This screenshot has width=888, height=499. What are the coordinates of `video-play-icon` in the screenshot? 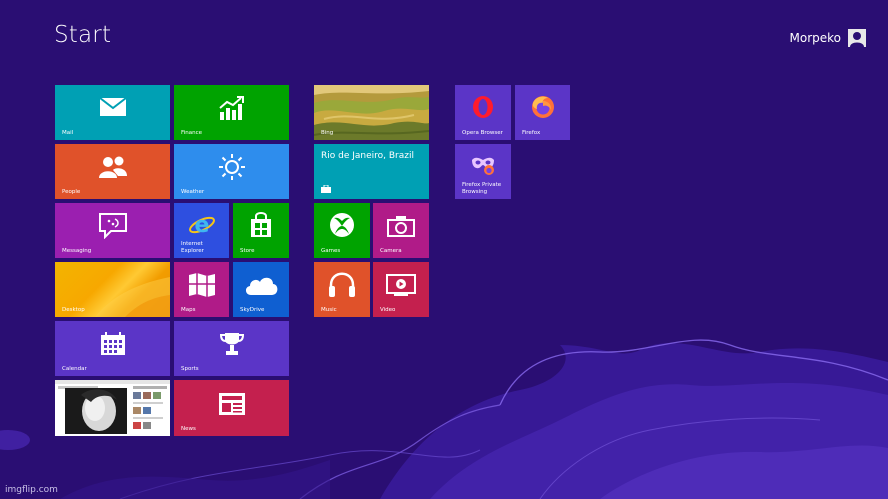 It's located at (401, 285).